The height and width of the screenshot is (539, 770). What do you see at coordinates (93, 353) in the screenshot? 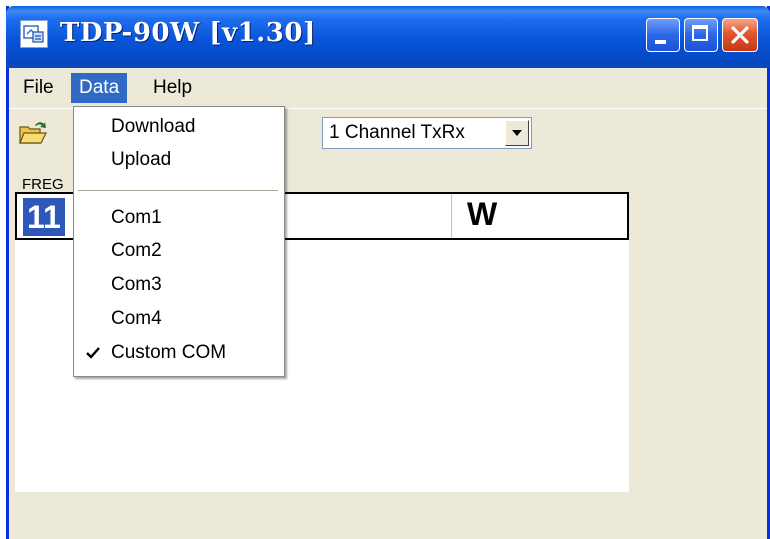
I see `checkmark-icon` at bounding box center [93, 353].